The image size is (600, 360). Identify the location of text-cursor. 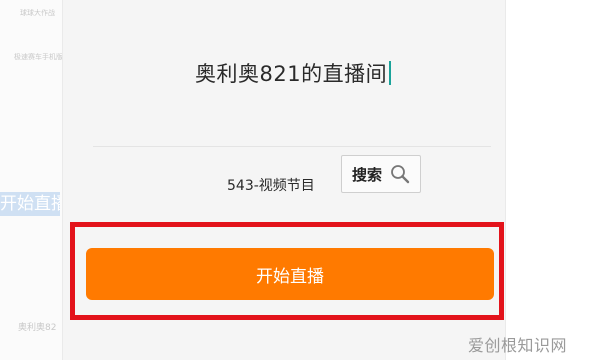
(390, 73).